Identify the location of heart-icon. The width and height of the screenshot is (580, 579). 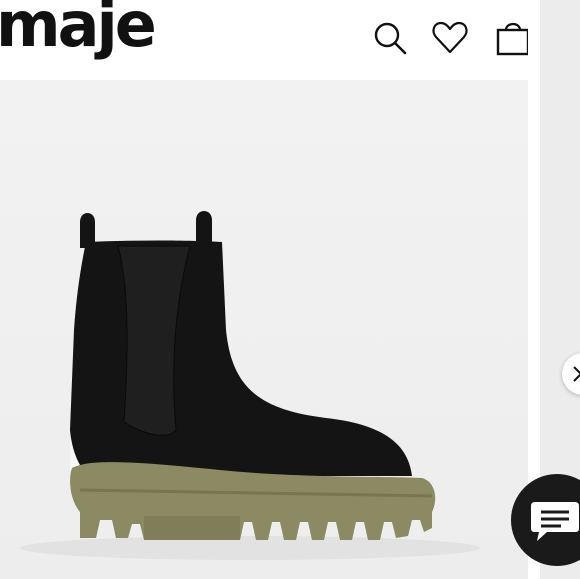
(450, 38).